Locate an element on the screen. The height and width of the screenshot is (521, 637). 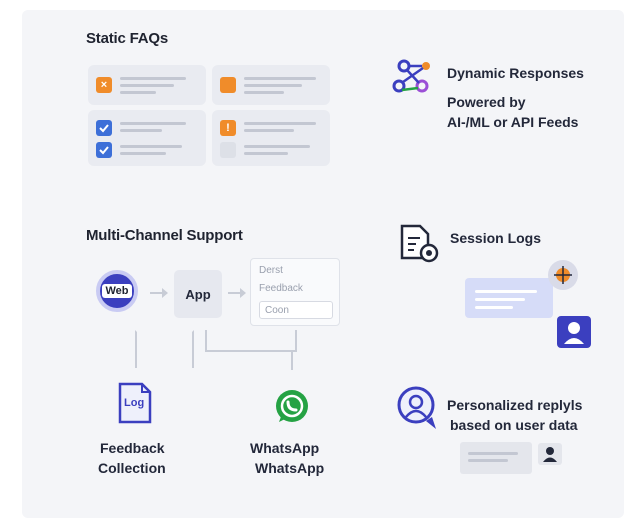
dynamic-line1: Powered by is located at coordinates (486, 102).